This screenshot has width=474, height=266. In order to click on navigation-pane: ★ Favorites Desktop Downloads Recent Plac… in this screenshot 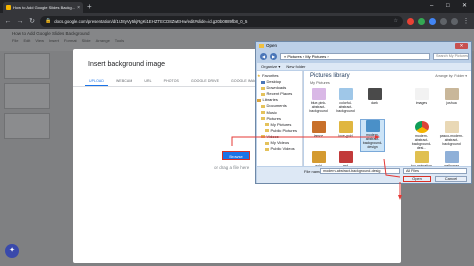, I will do `click(280, 118)`.